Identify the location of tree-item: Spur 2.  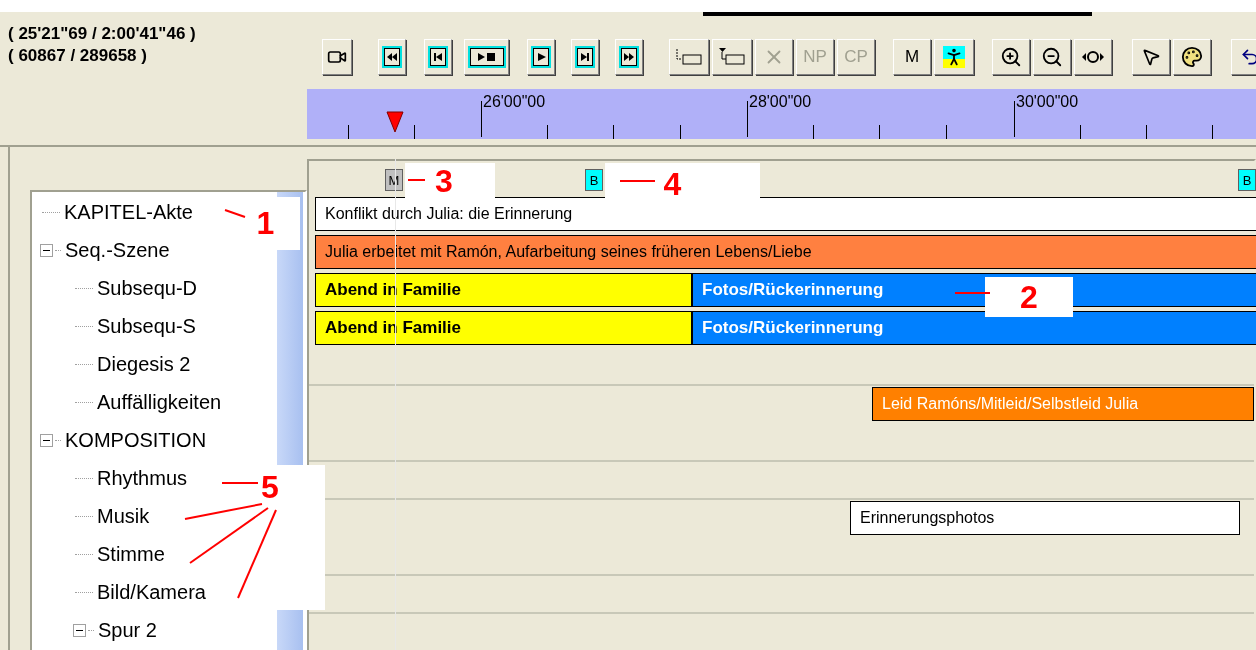
(127, 630).